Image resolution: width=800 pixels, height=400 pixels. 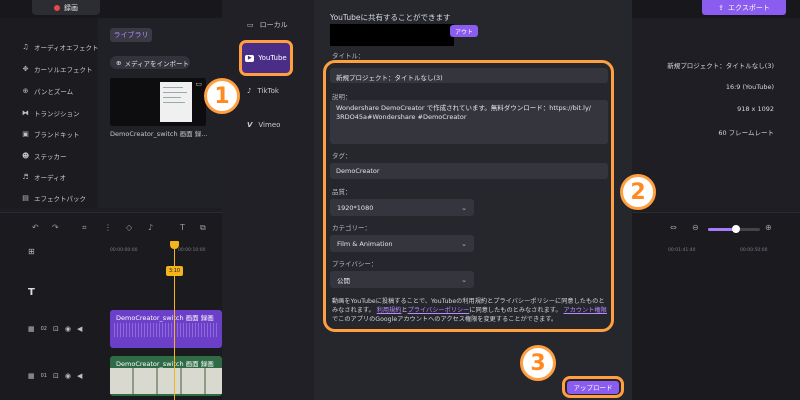 I want to click on import-media-button: ⊕ メディアをインポート, so click(x=150, y=62).